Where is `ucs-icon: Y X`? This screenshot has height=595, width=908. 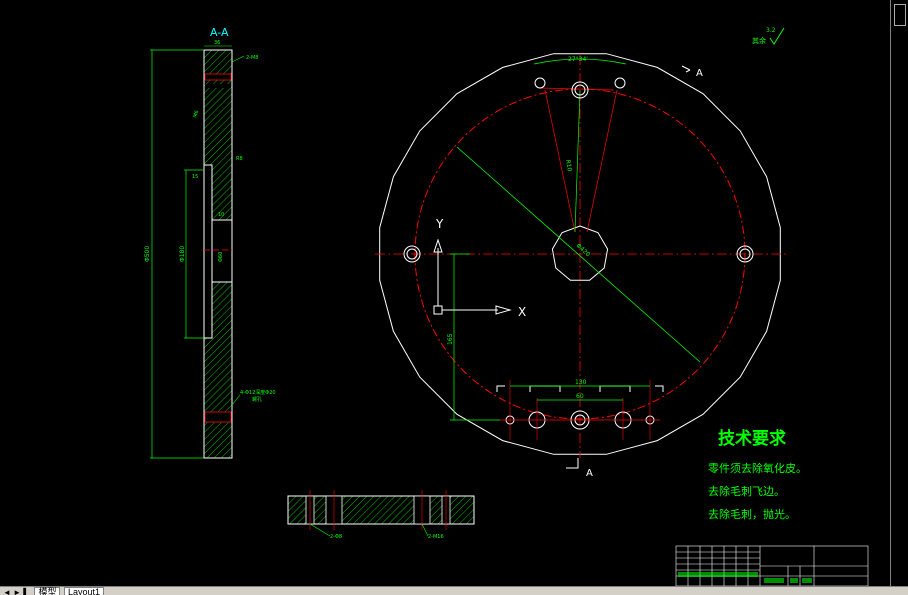
ucs-icon: Y X is located at coordinates (479, 268).